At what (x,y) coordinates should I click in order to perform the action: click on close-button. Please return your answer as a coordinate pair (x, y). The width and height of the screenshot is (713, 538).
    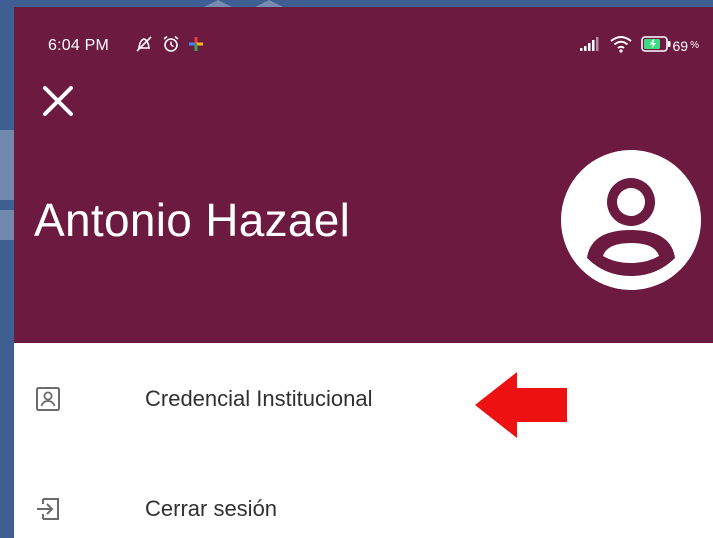
    Looking at the image, I should click on (58, 103).